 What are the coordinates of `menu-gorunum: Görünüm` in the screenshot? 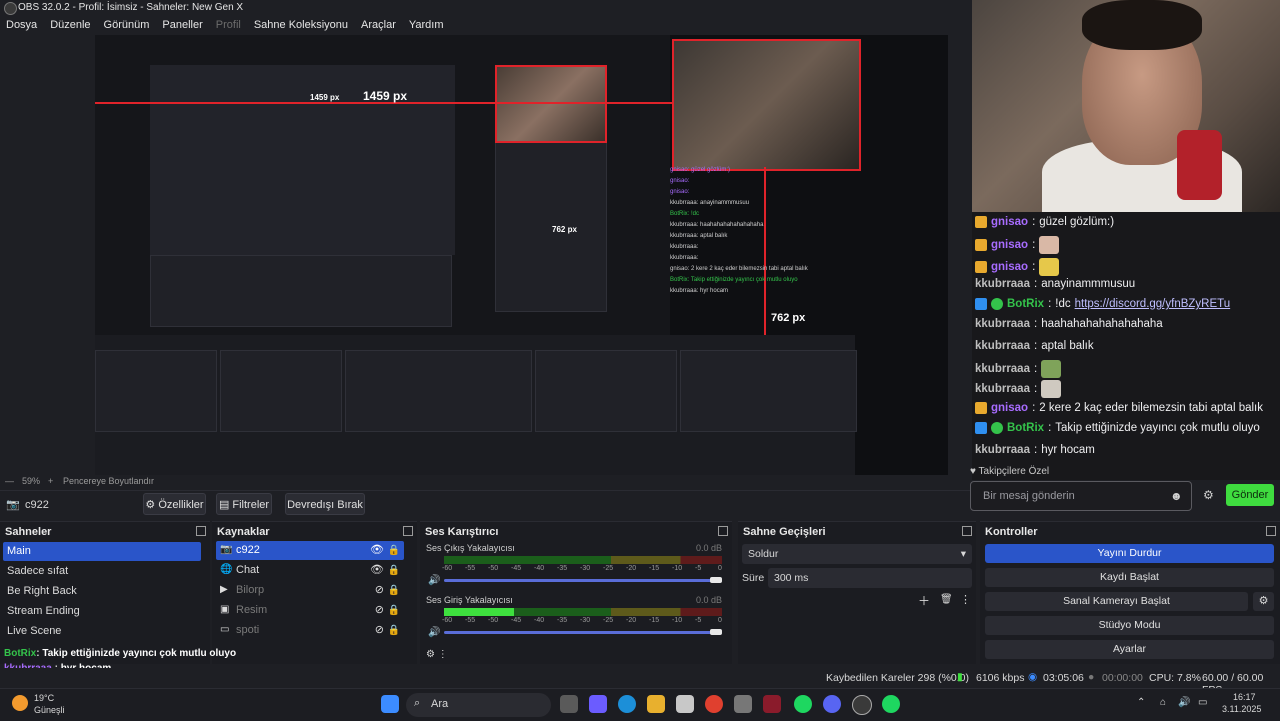 It's located at (127, 25).